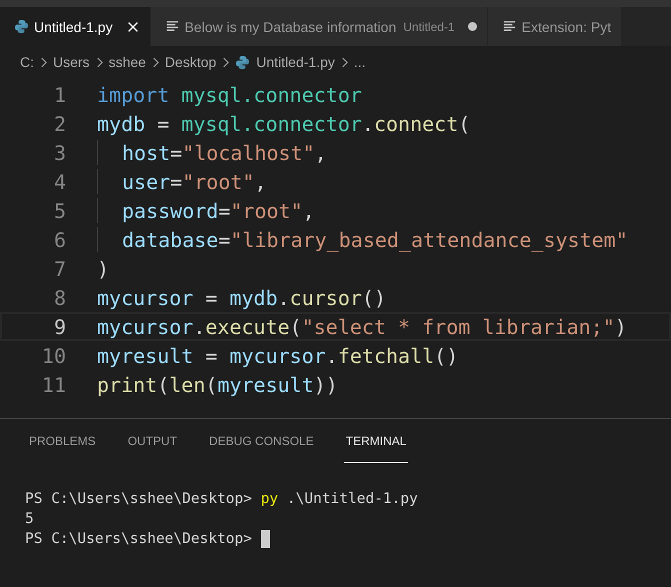  What do you see at coordinates (59, 210) in the screenshot?
I see `line-number: 5` at bounding box center [59, 210].